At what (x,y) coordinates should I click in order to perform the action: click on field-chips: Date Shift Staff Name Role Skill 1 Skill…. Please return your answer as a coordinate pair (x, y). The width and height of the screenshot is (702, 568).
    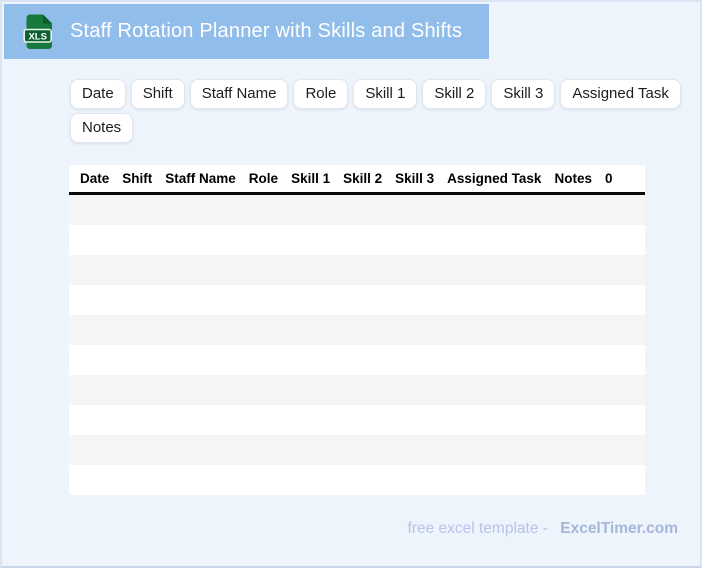
    Looking at the image, I should click on (375, 111).